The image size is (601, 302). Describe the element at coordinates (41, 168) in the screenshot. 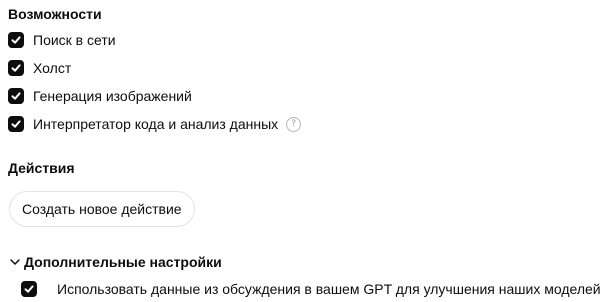

I see `actions-heading: Действия` at that location.